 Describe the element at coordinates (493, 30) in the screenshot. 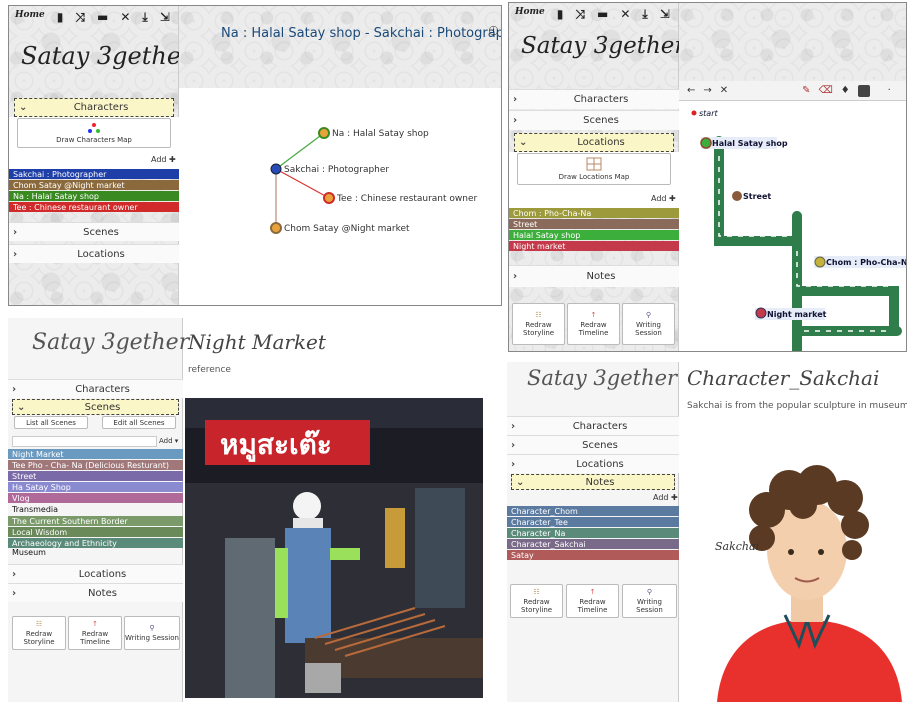

I see `info-icon: ⓘ` at that location.